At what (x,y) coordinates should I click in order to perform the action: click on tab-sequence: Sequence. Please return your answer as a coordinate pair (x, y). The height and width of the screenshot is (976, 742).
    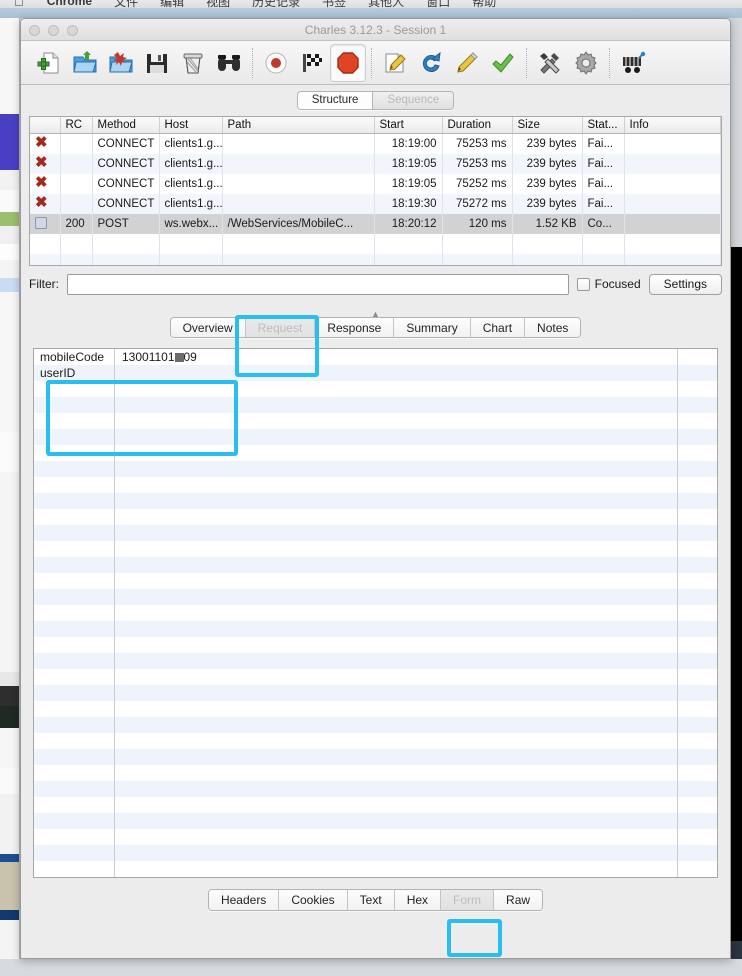
    Looking at the image, I should click on (413, 100).